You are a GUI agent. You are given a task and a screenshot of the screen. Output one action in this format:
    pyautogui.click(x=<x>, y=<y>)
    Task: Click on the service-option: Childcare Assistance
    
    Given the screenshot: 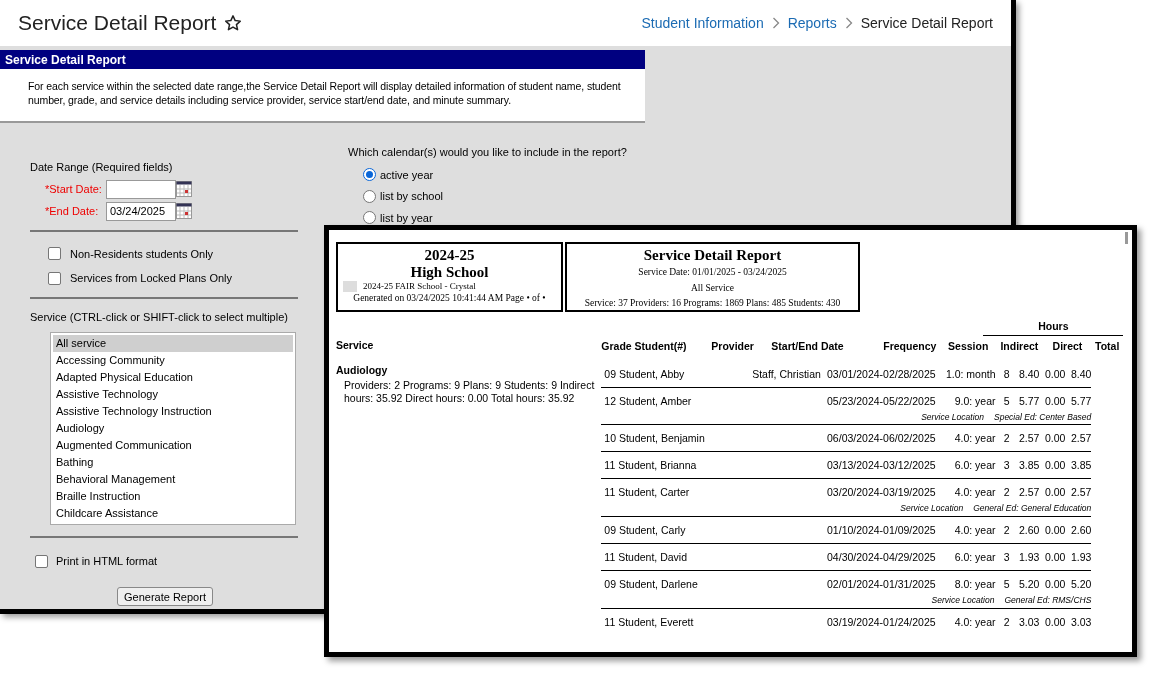 What is the action you would take?
    pyautogui.click(x=173, y=513)
    